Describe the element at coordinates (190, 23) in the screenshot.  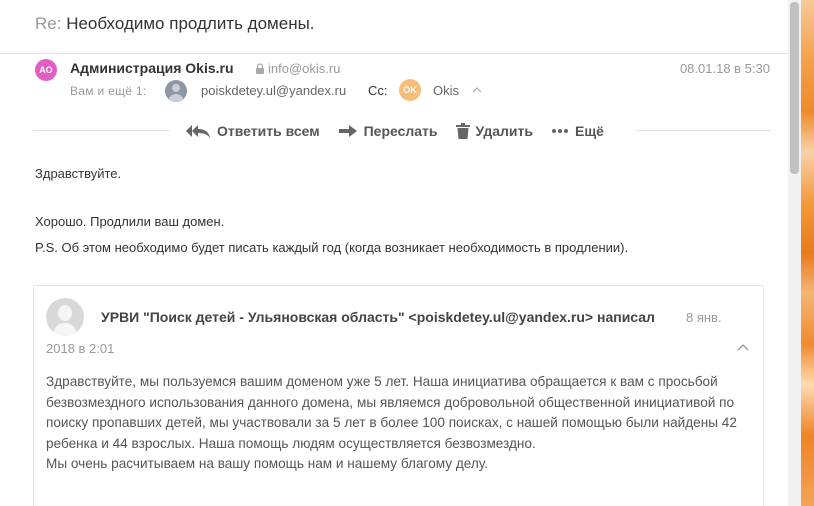
I see `subject-text: Необходимо продлить домены.` at that location.